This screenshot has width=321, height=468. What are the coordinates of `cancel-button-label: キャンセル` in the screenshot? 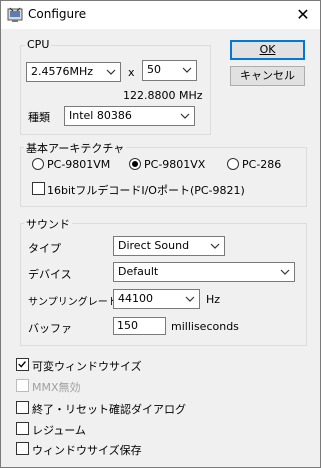 It's located at (267, 75).